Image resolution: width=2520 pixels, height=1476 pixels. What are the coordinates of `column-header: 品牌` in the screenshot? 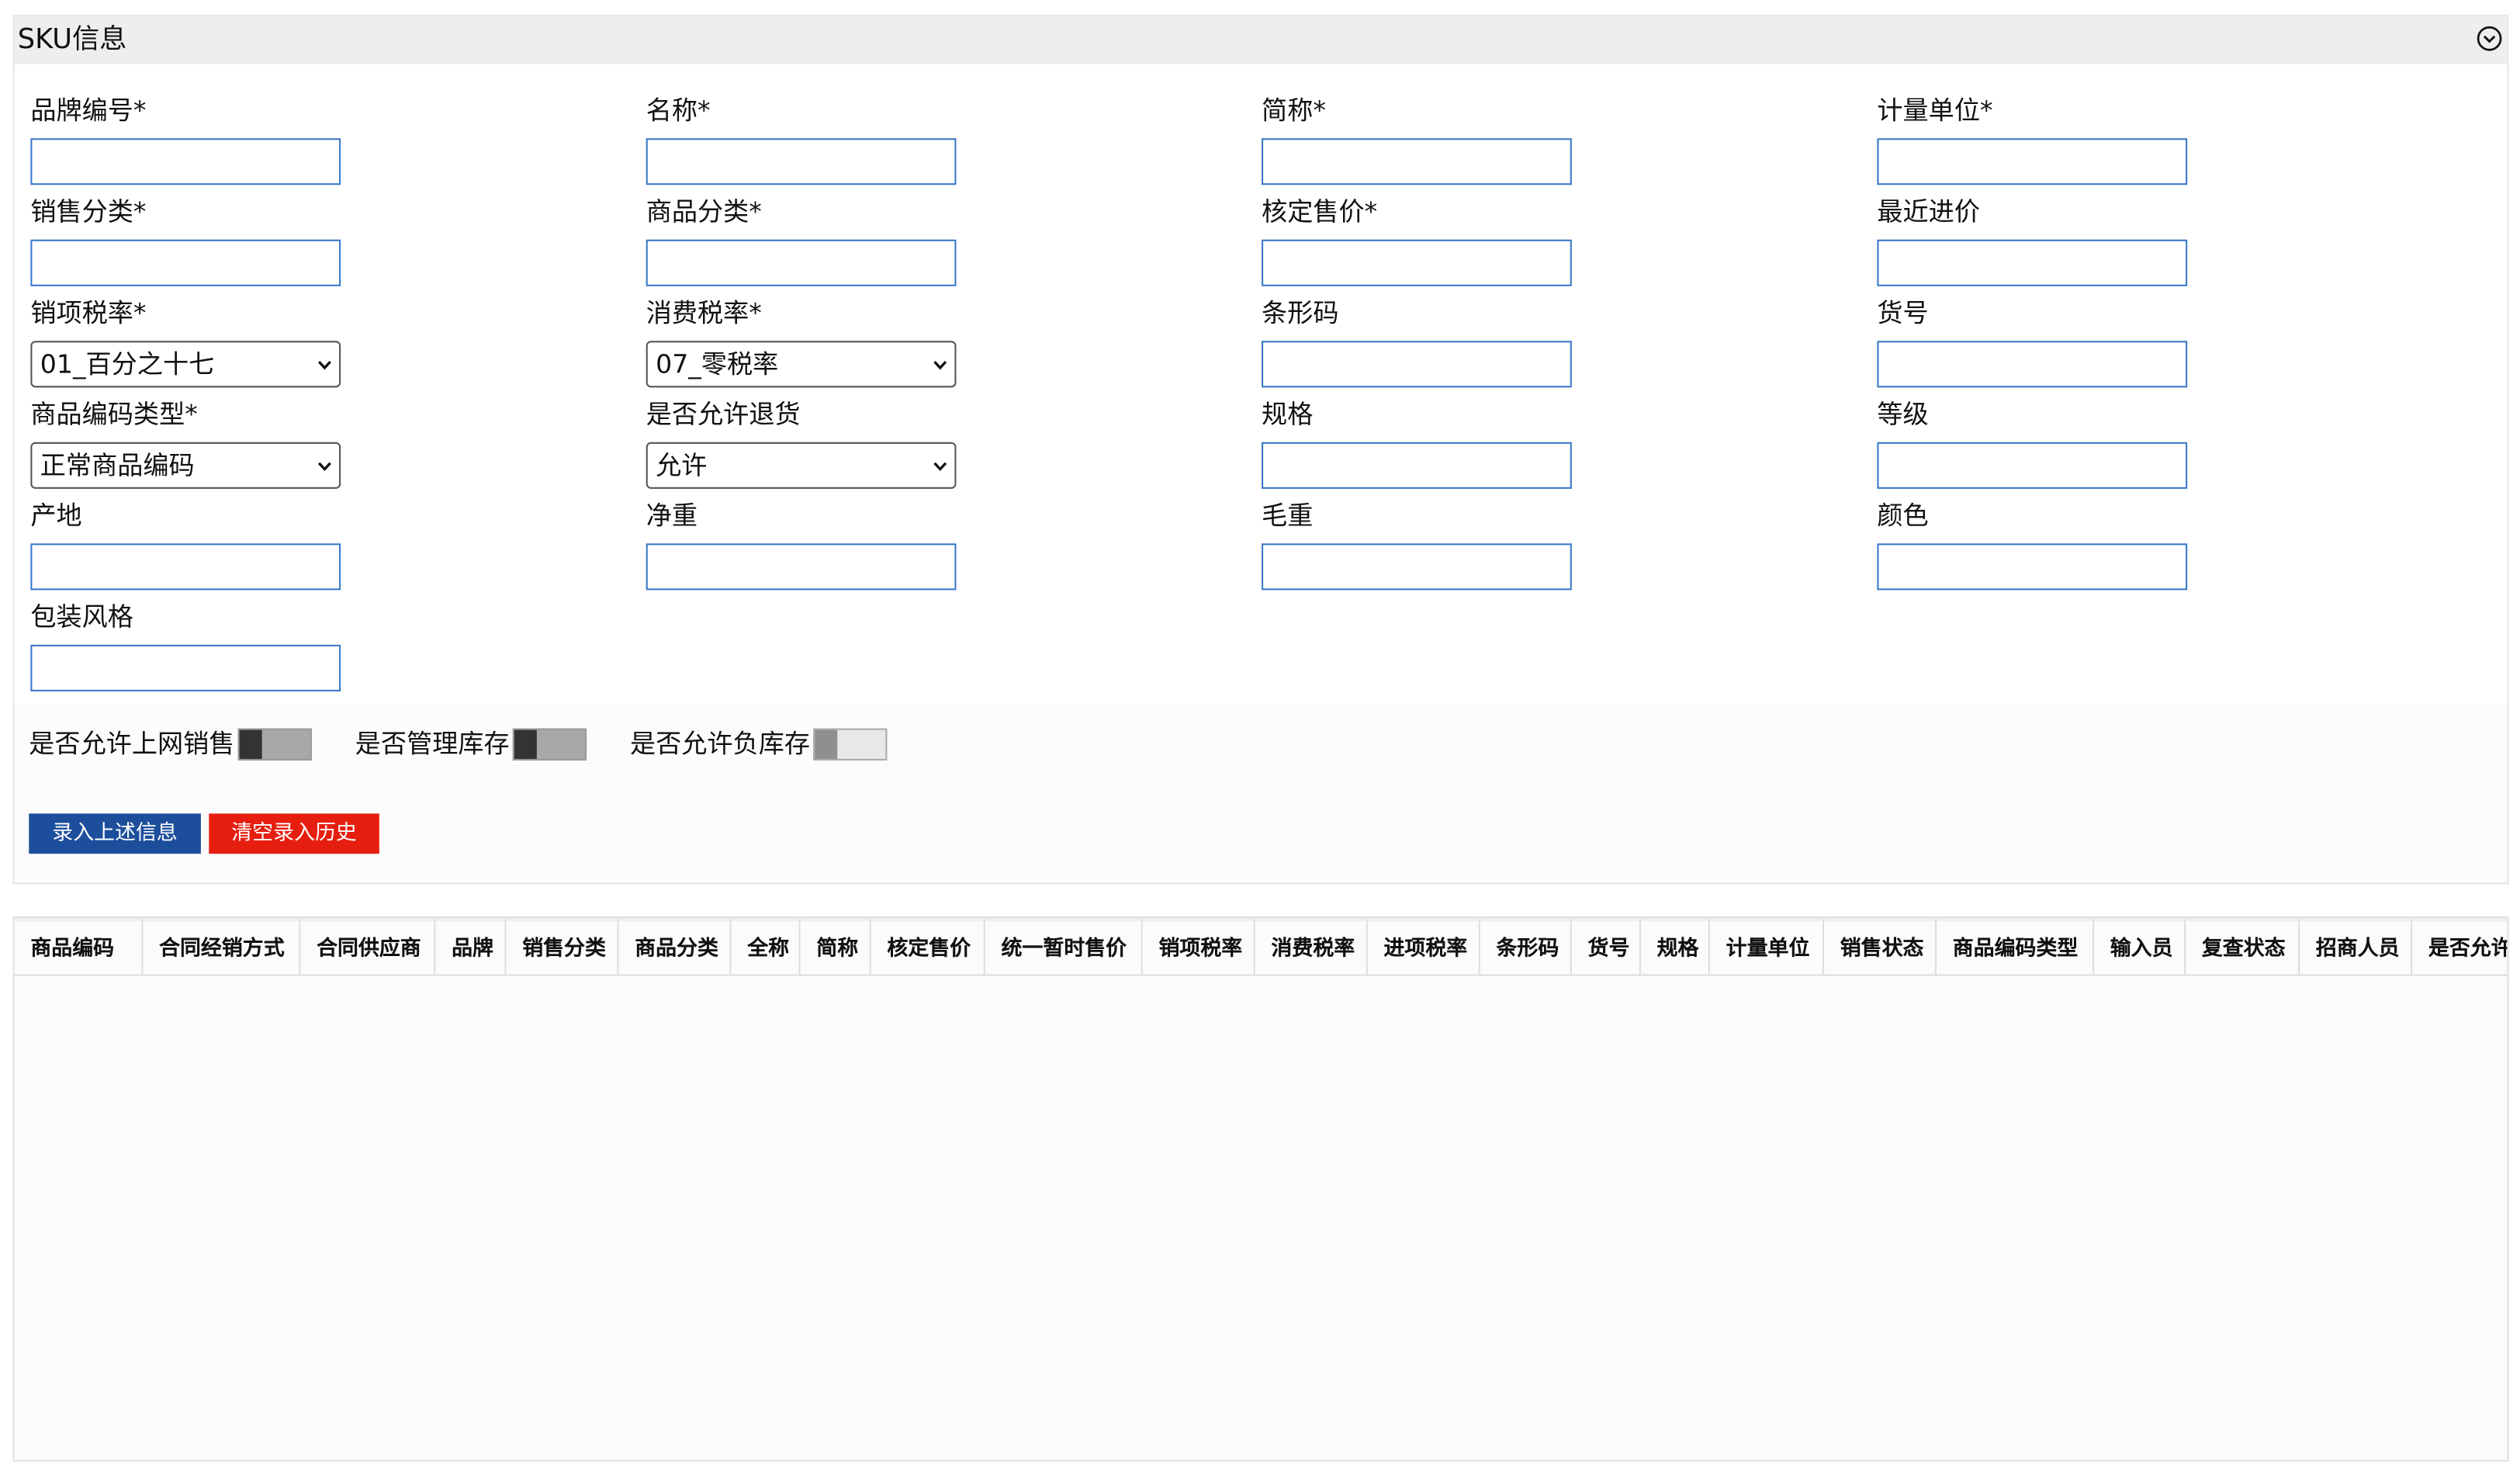 It's located at (471, 946).